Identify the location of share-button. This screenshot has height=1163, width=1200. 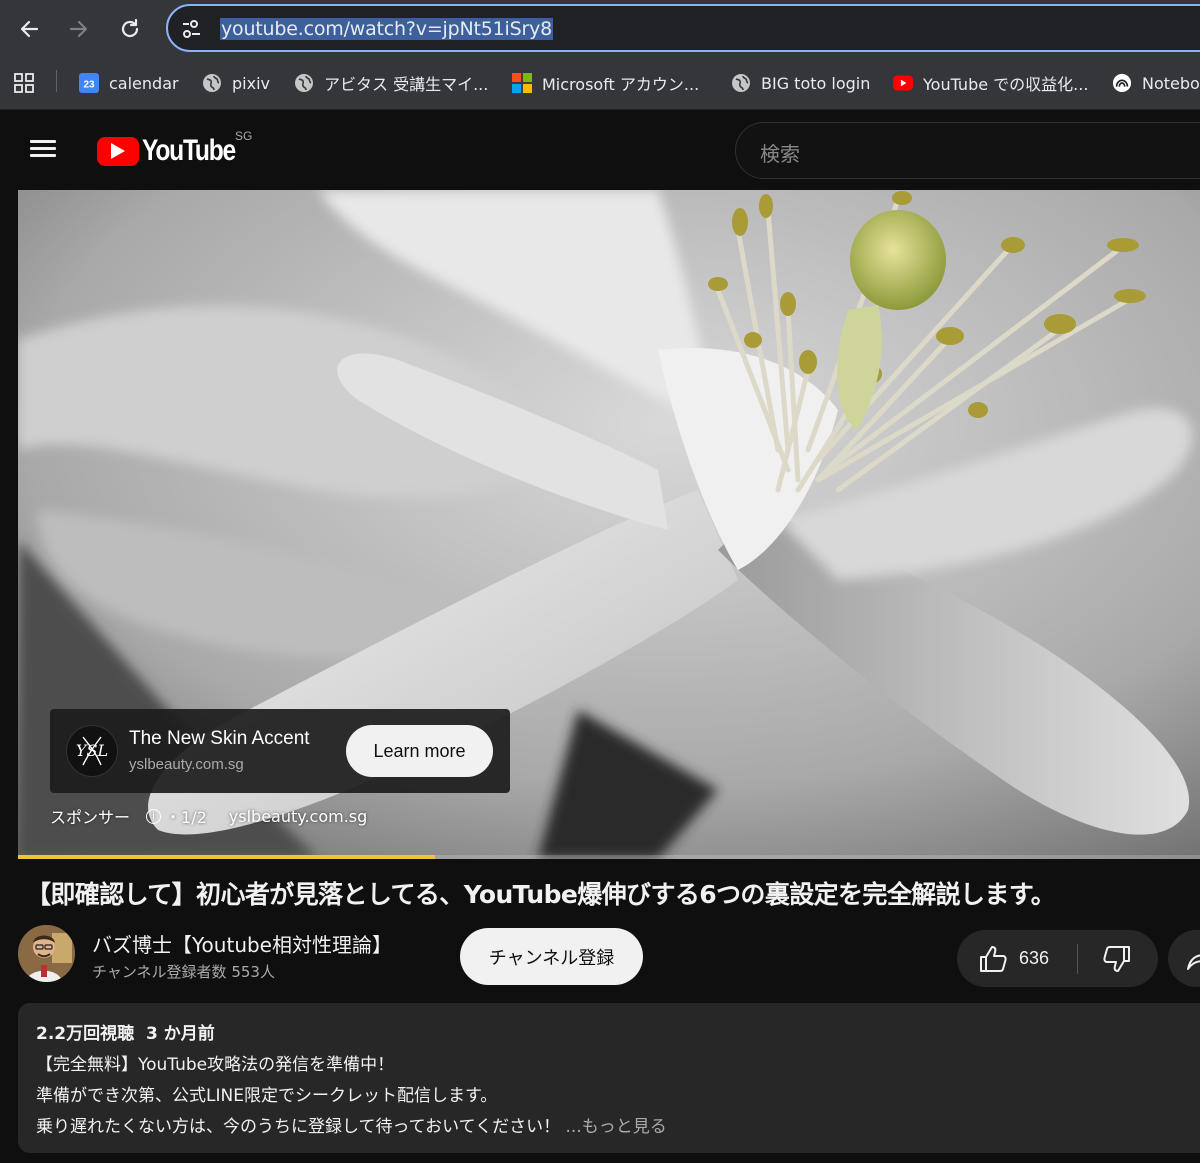
(1184, 958).